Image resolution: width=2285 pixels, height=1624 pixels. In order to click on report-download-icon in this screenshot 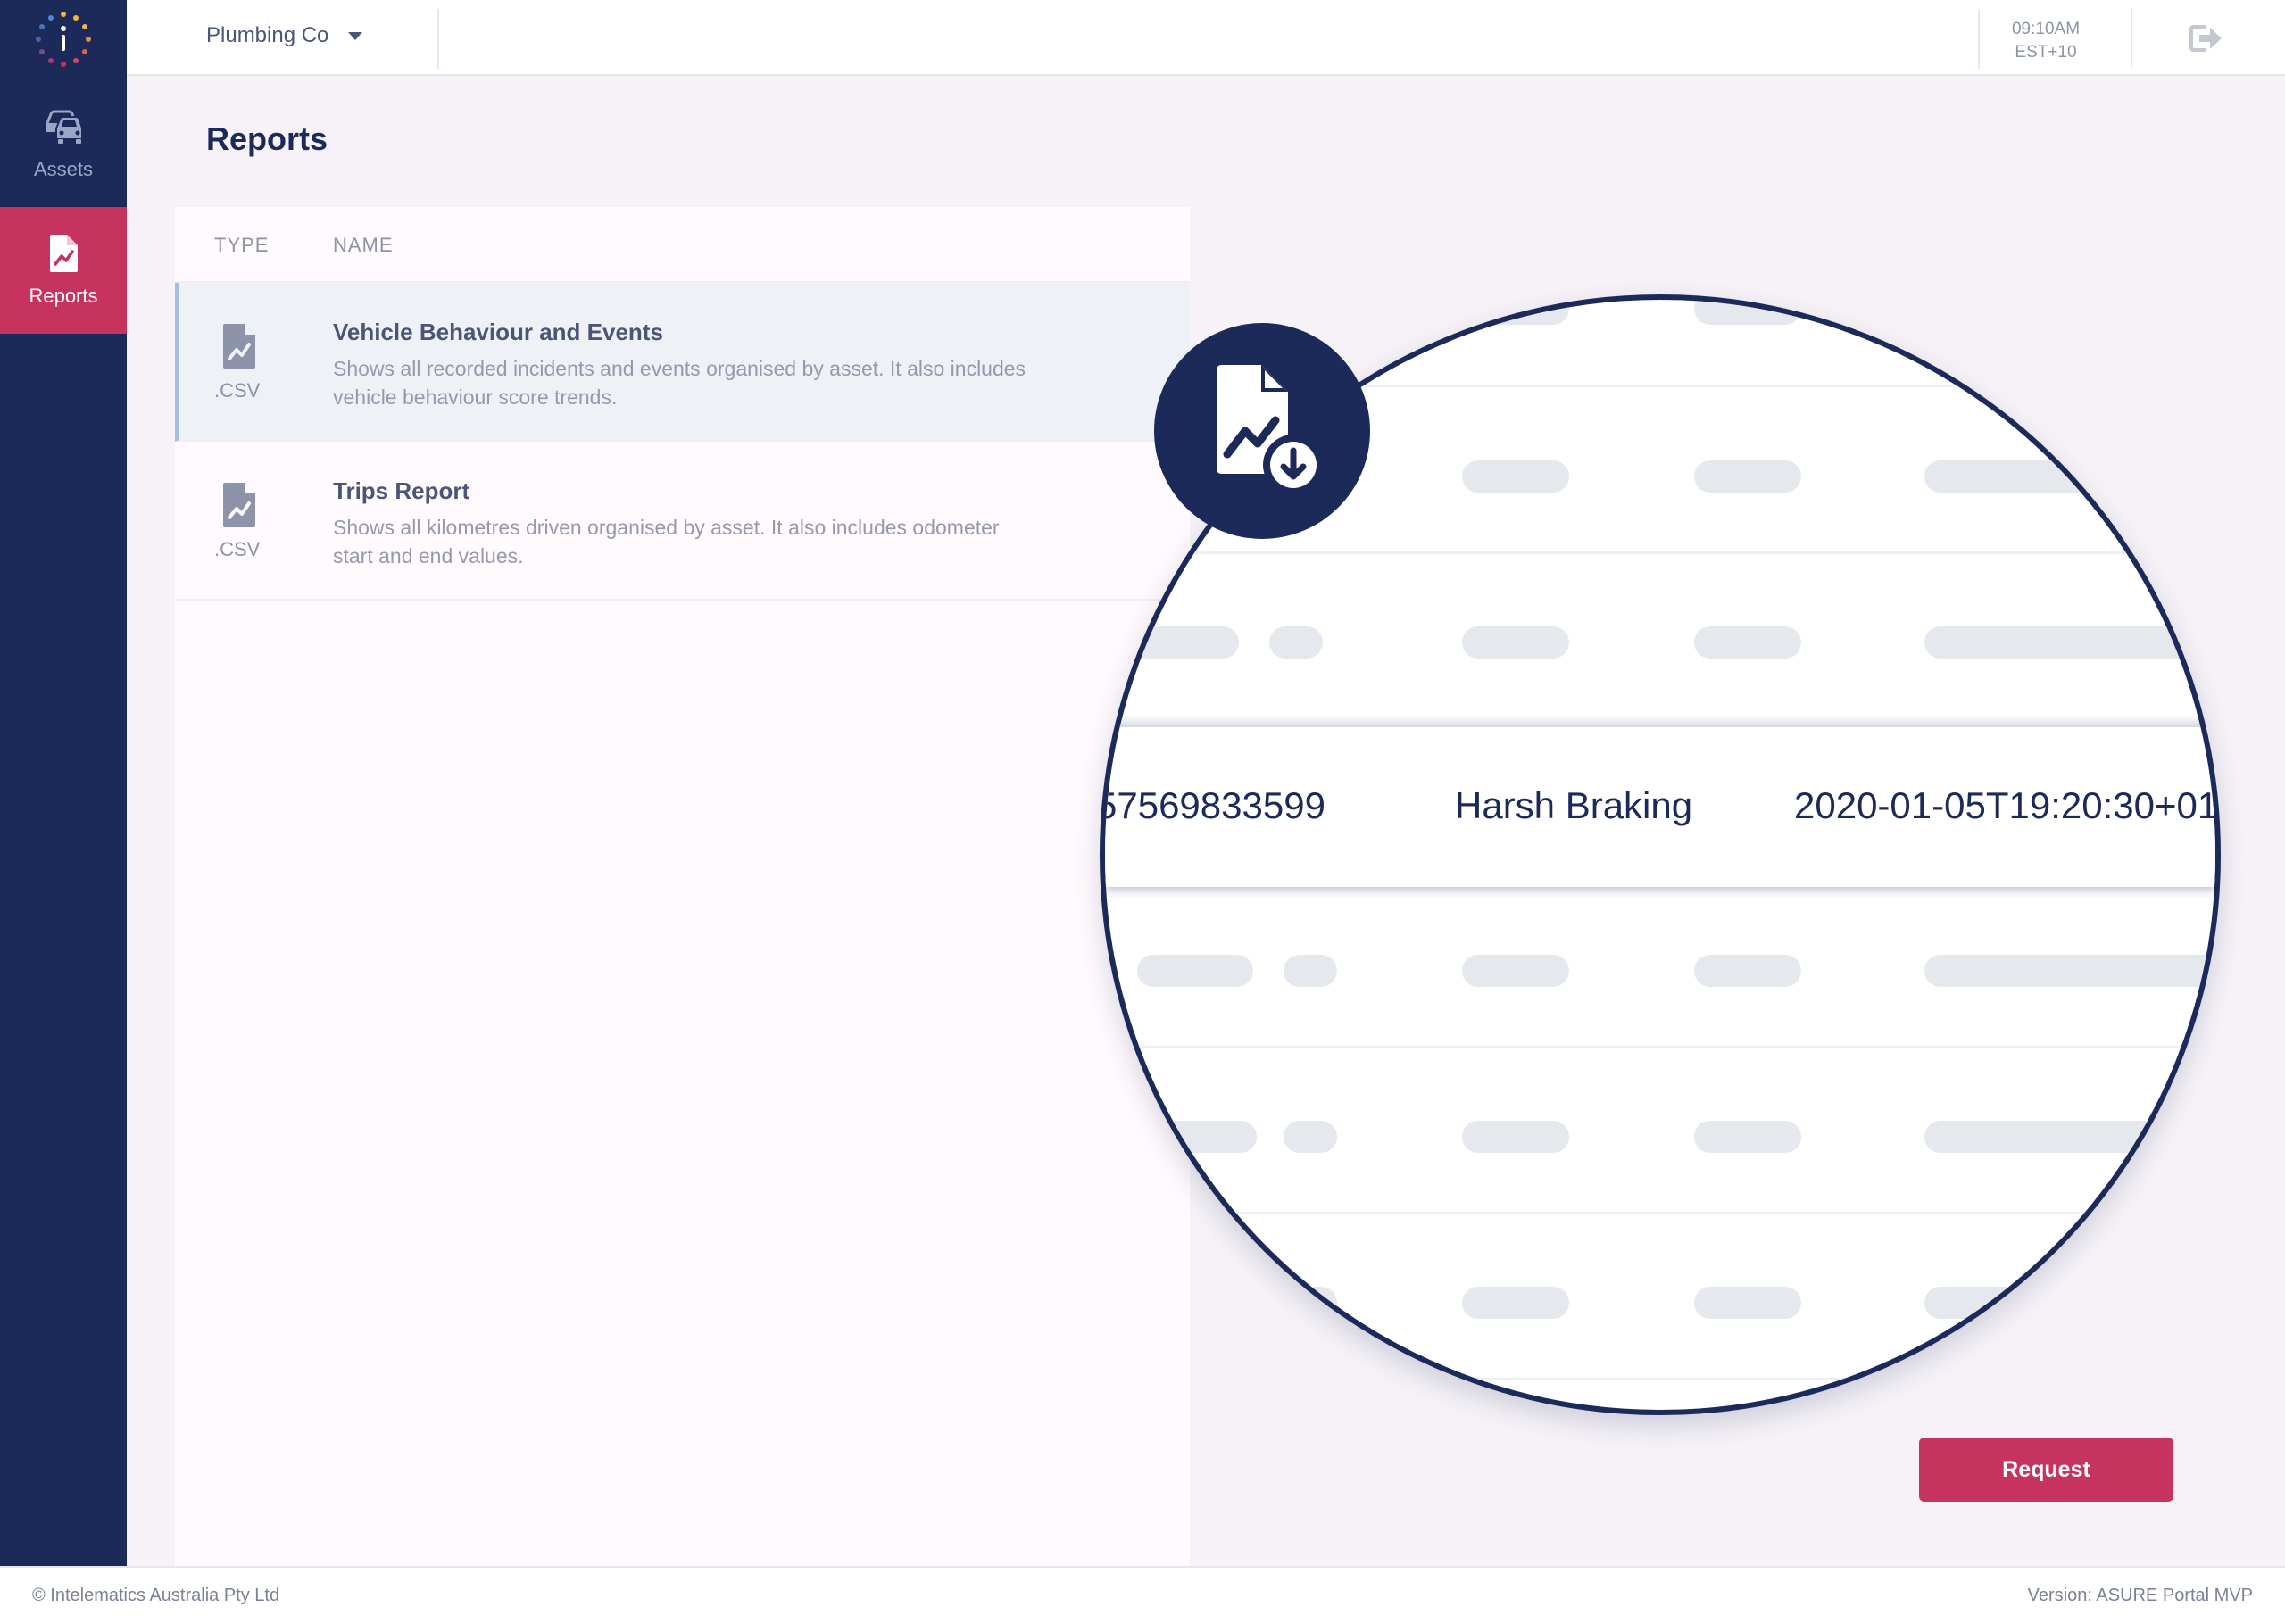, I will do `click(1262, 431)`.